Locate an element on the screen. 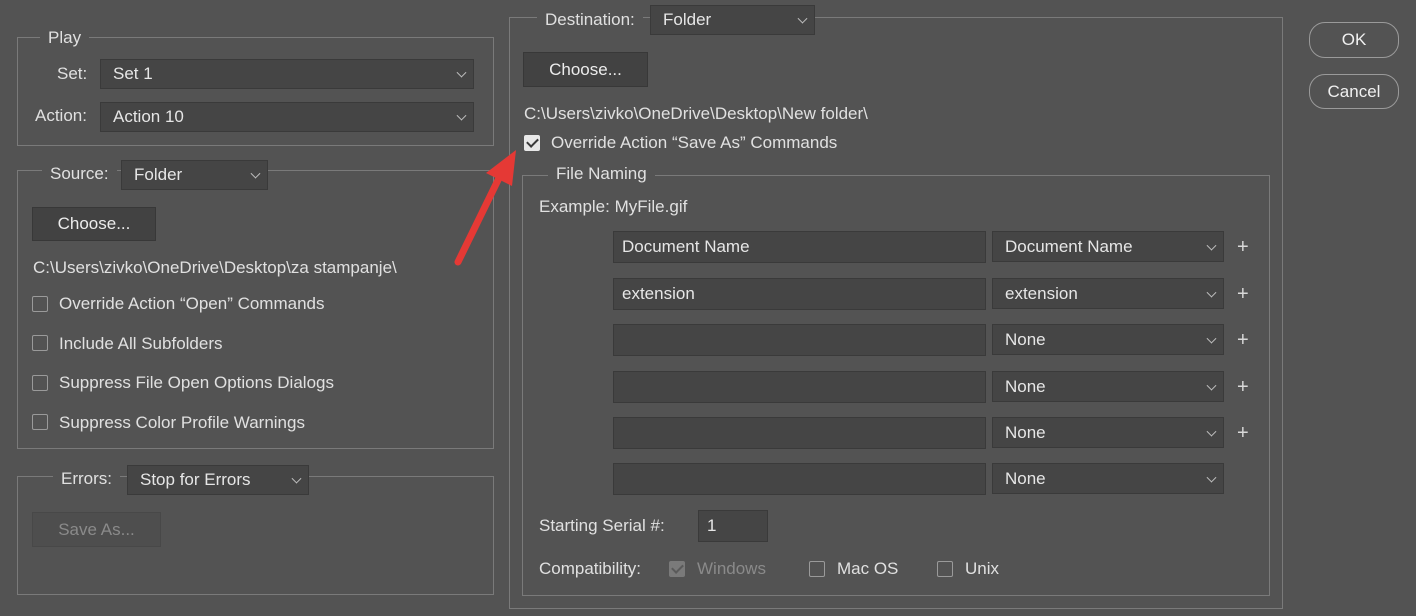  serial-input: 1 is located at coordinates (733, 526).